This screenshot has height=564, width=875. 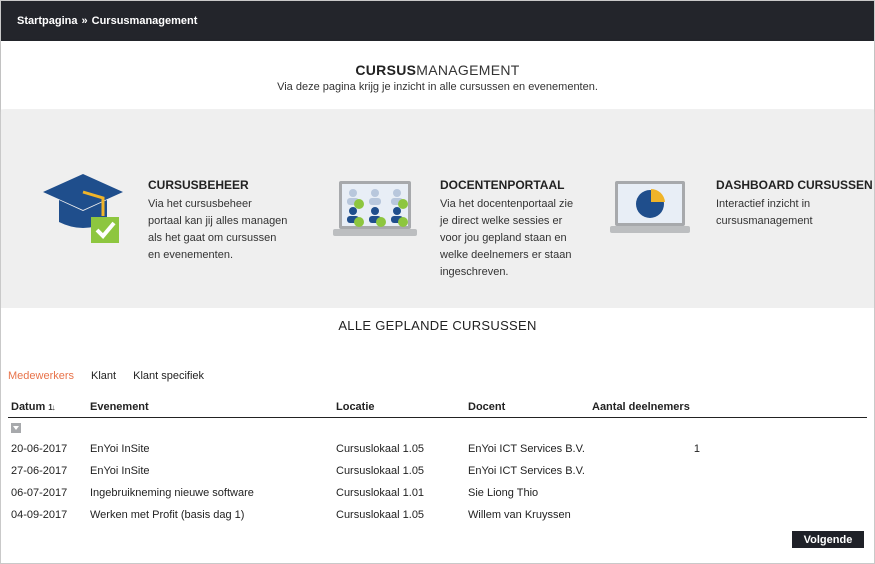 What do you see at coordinates (530, 407) in the screenshot?
I see `column-header-docent: Docent` at bounding box center [530, 407].